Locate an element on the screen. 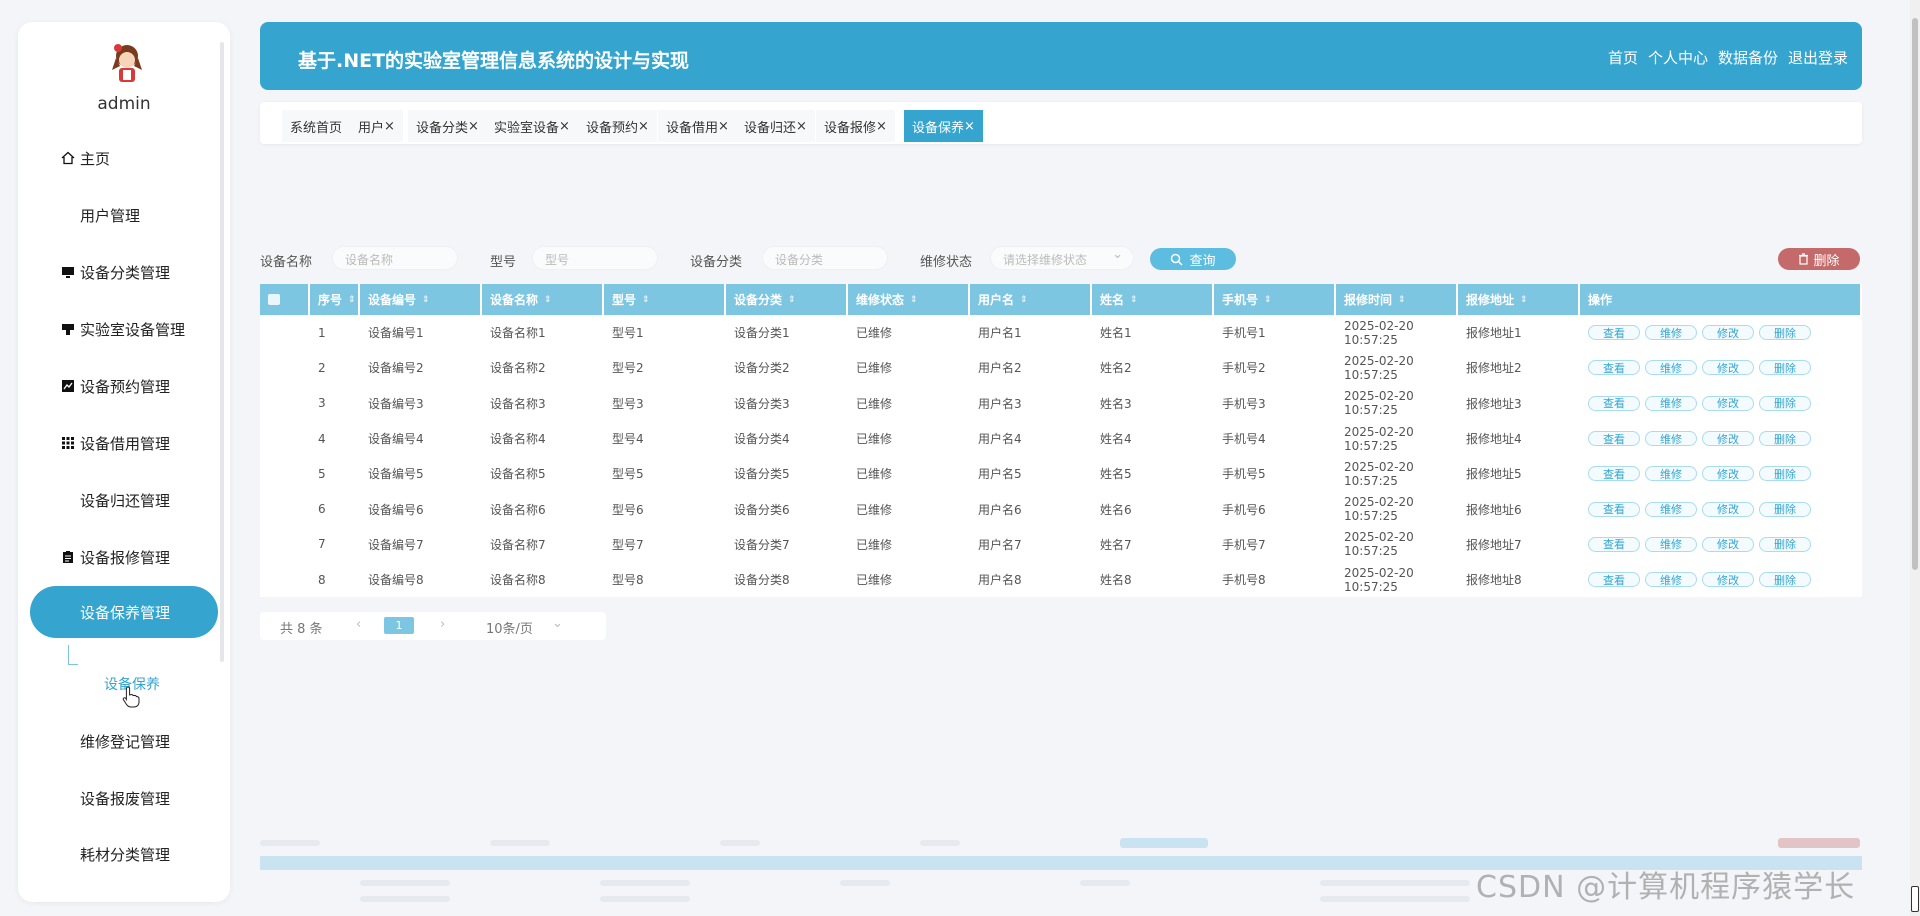 This screenshot has height=916, width=1920. sidebar-item-device-maintenance: 设备保养管理 is located at coordinates (124, 612).